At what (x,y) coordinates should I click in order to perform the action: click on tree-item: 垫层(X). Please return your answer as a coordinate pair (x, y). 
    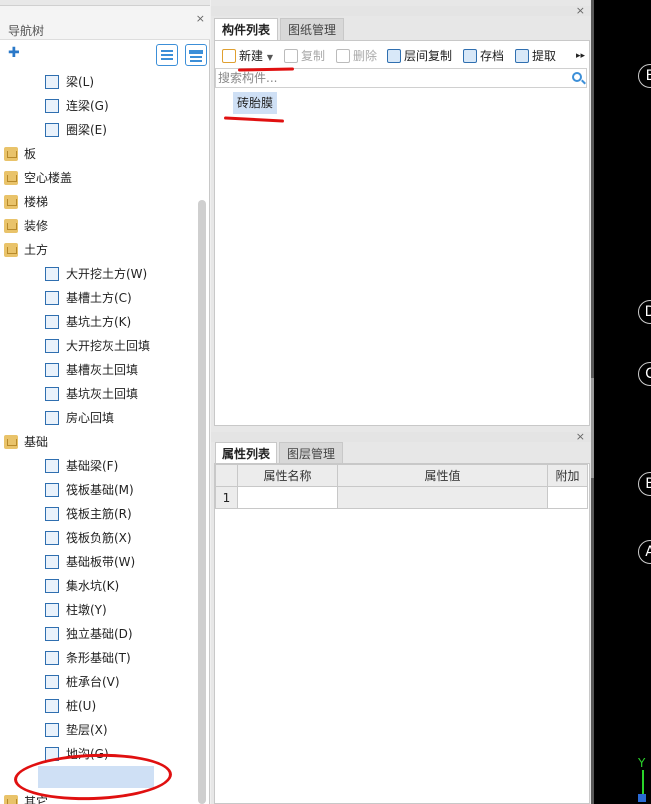
    Looking at the image, I should click on (98, 730).